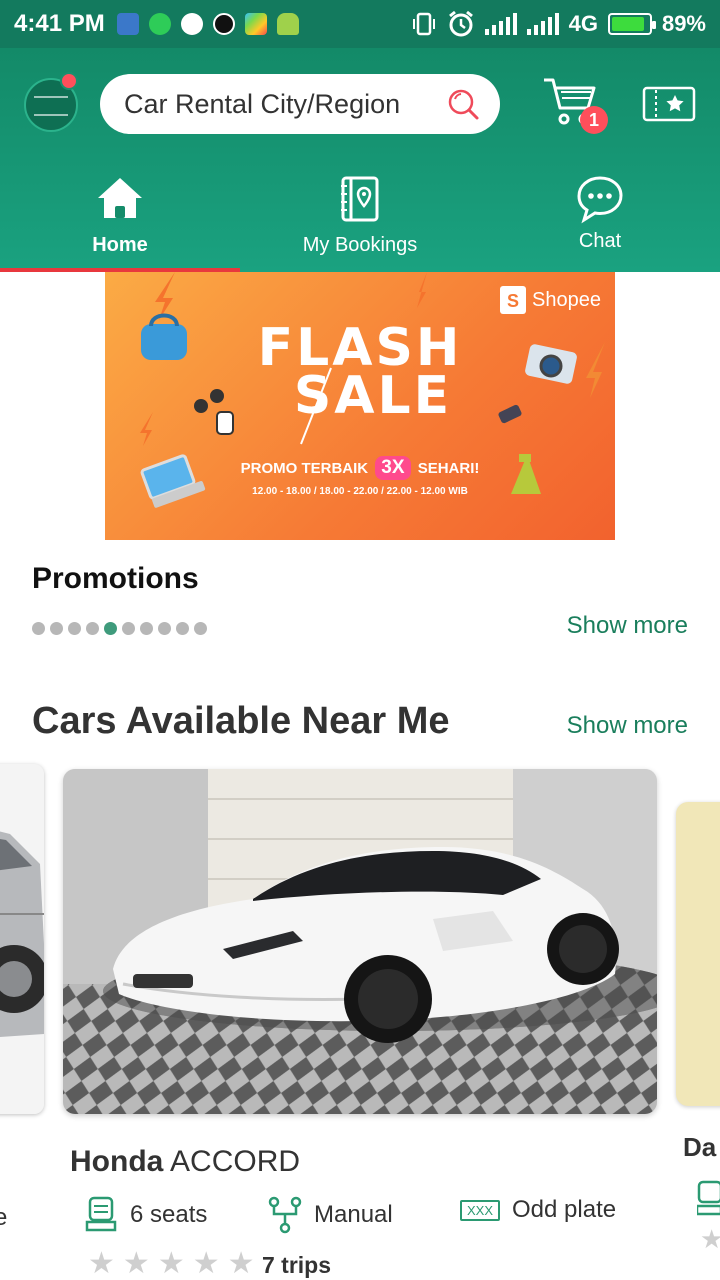 Image resolution: width=720 pixels, height=1280 pixels. What do you see at coordinates (594, 120) in the screenshot?
I see `cart-badge: 1` at bounding box center [594, 120].